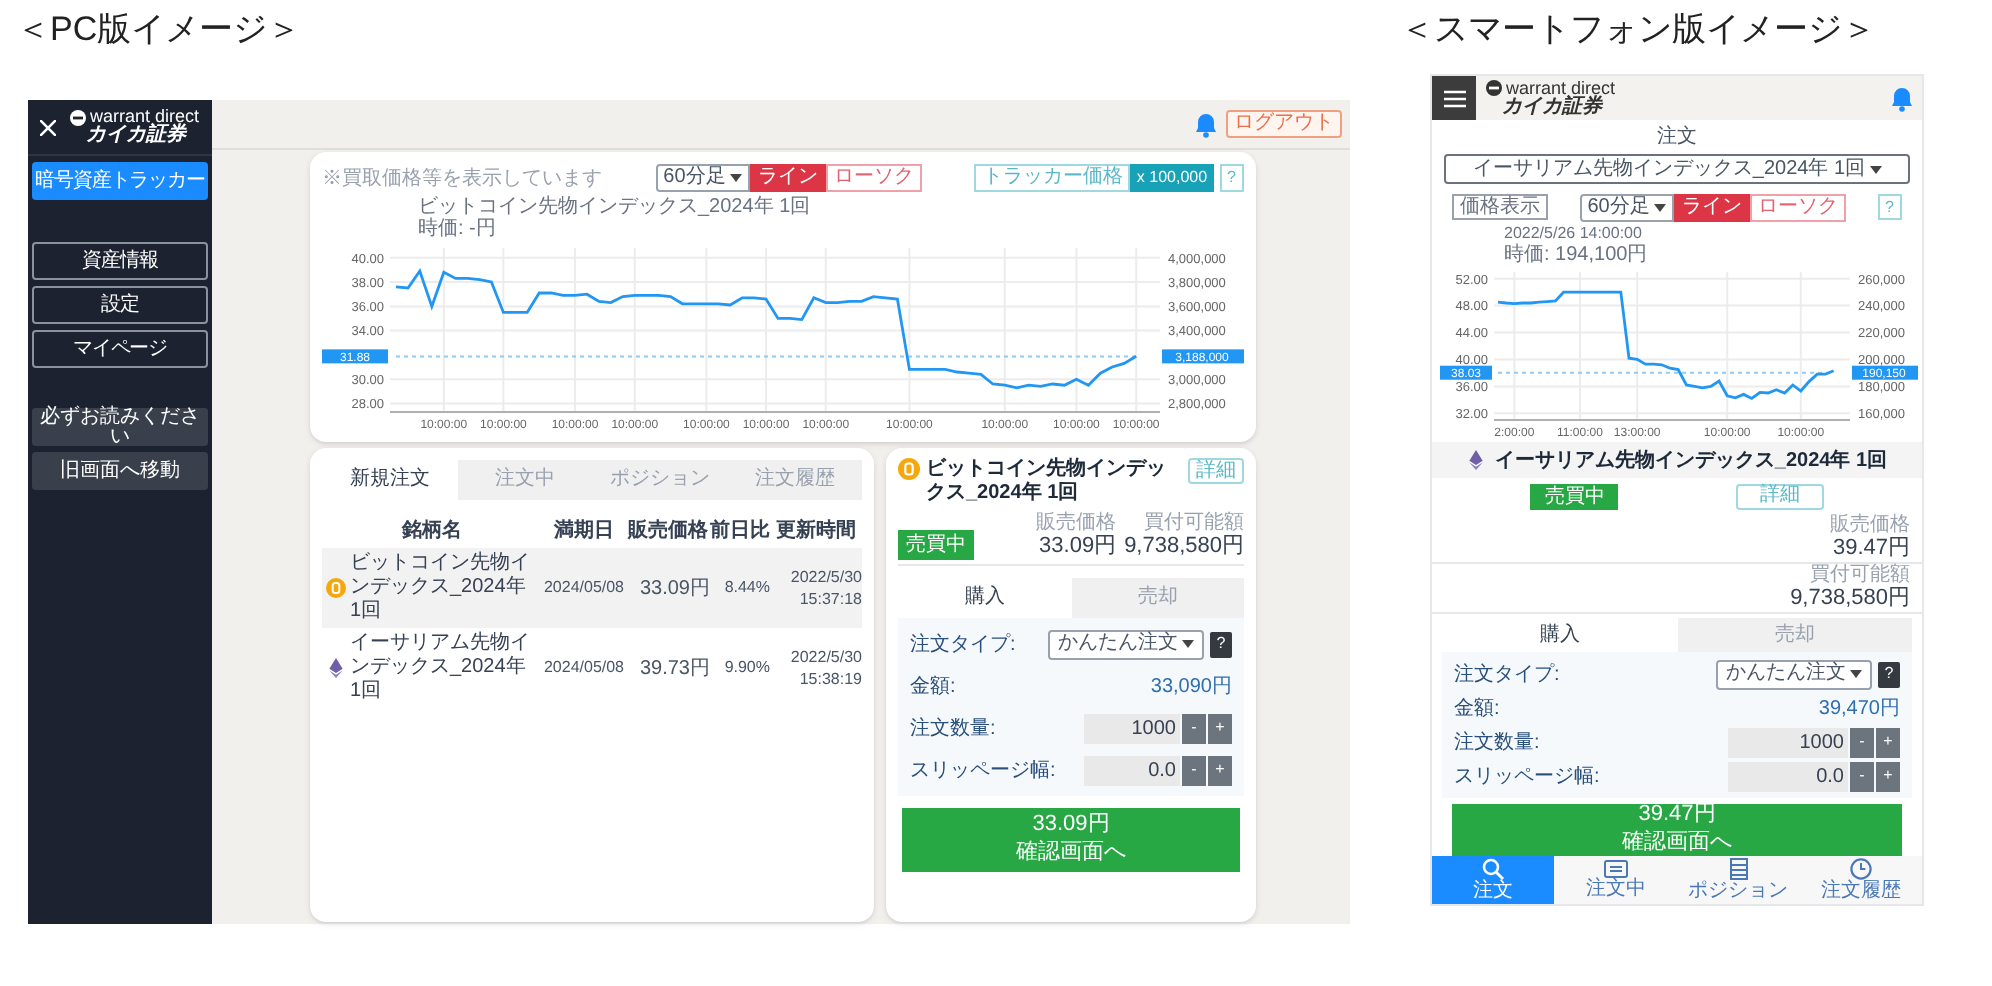  What do you see at coordinates (1194, 523) in the screenshot?
I see `available-label: 買付可能額` at bounding box center [1194, 523].